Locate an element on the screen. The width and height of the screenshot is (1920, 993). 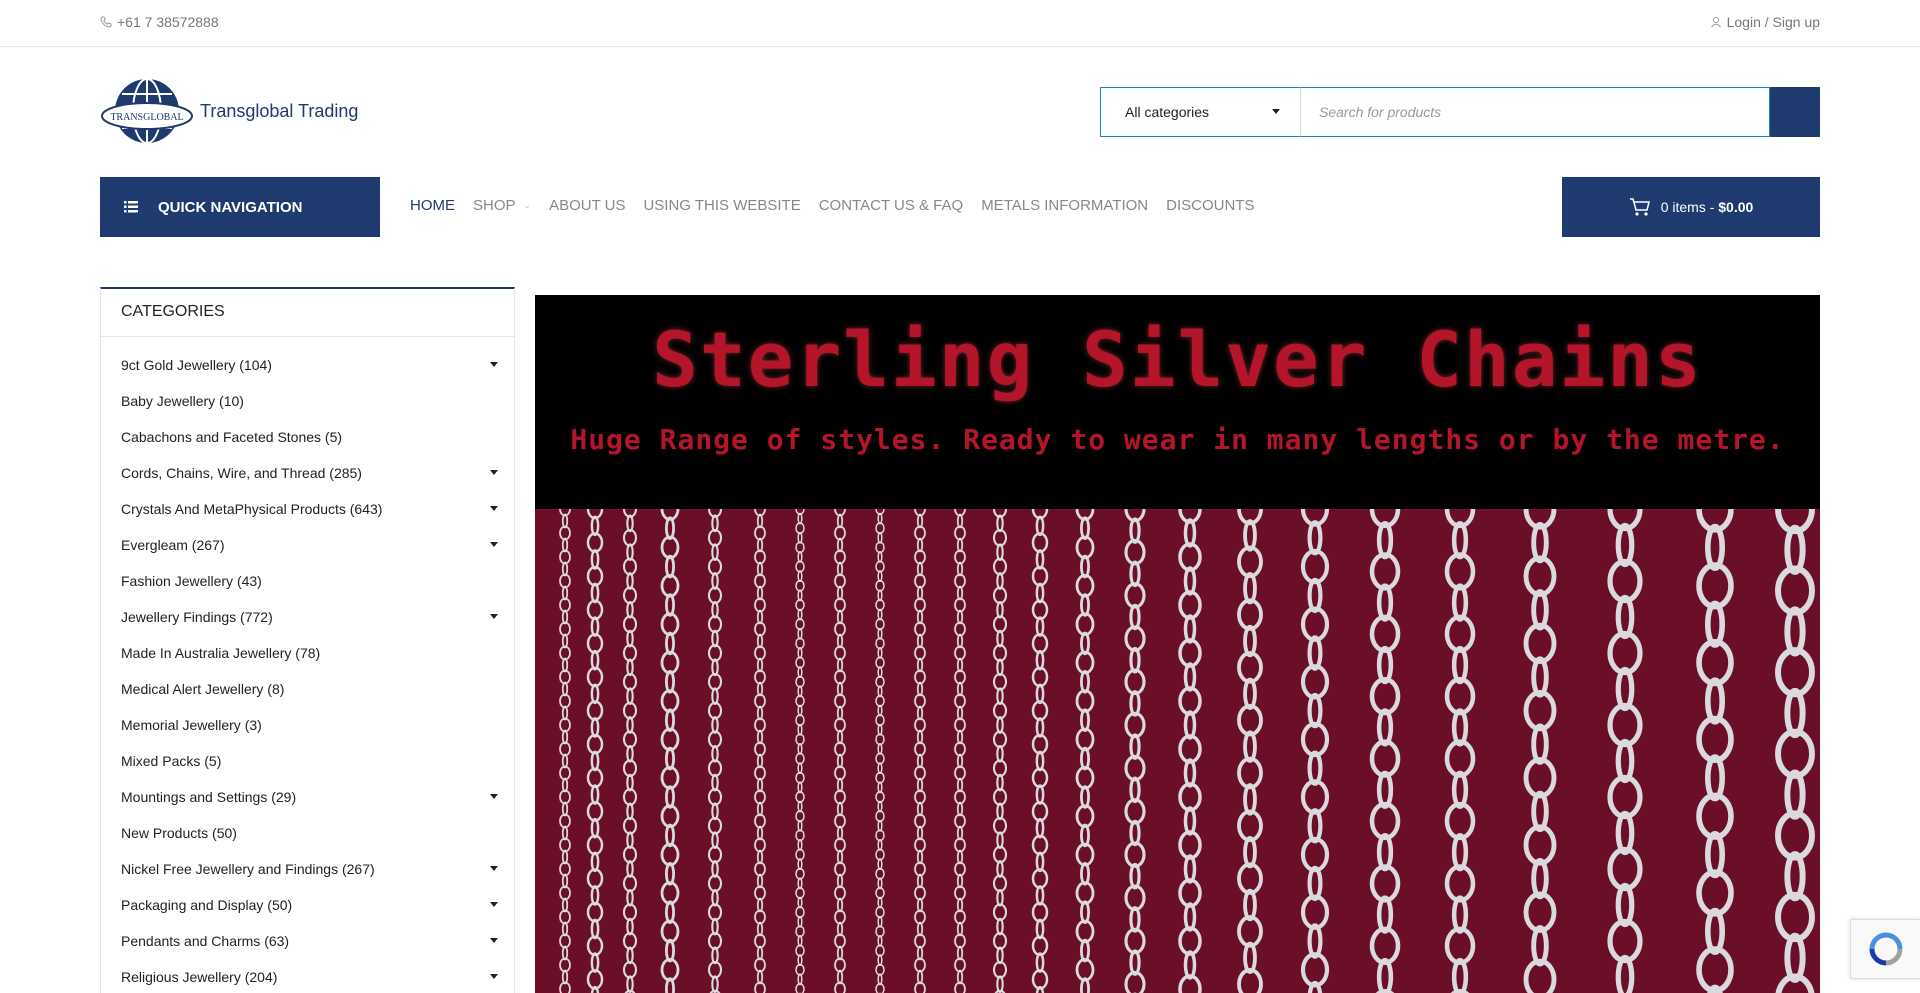
user-icon is located at coordinates (1715, 22).